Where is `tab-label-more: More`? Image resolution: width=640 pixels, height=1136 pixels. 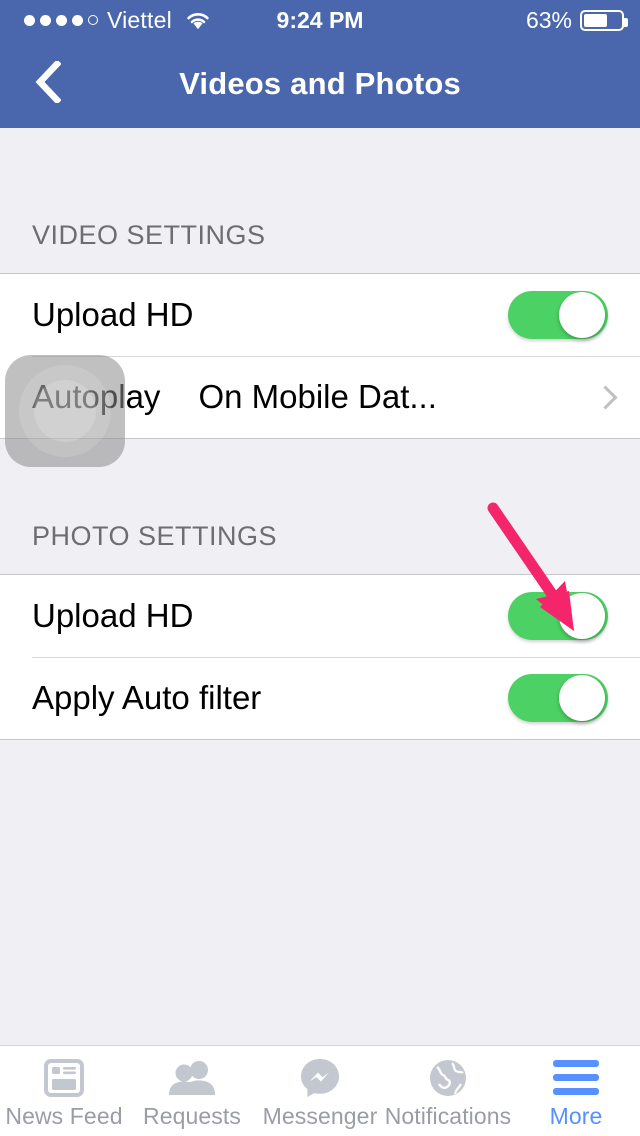
tab-label-more: More is located at coordinates (576, 1115).